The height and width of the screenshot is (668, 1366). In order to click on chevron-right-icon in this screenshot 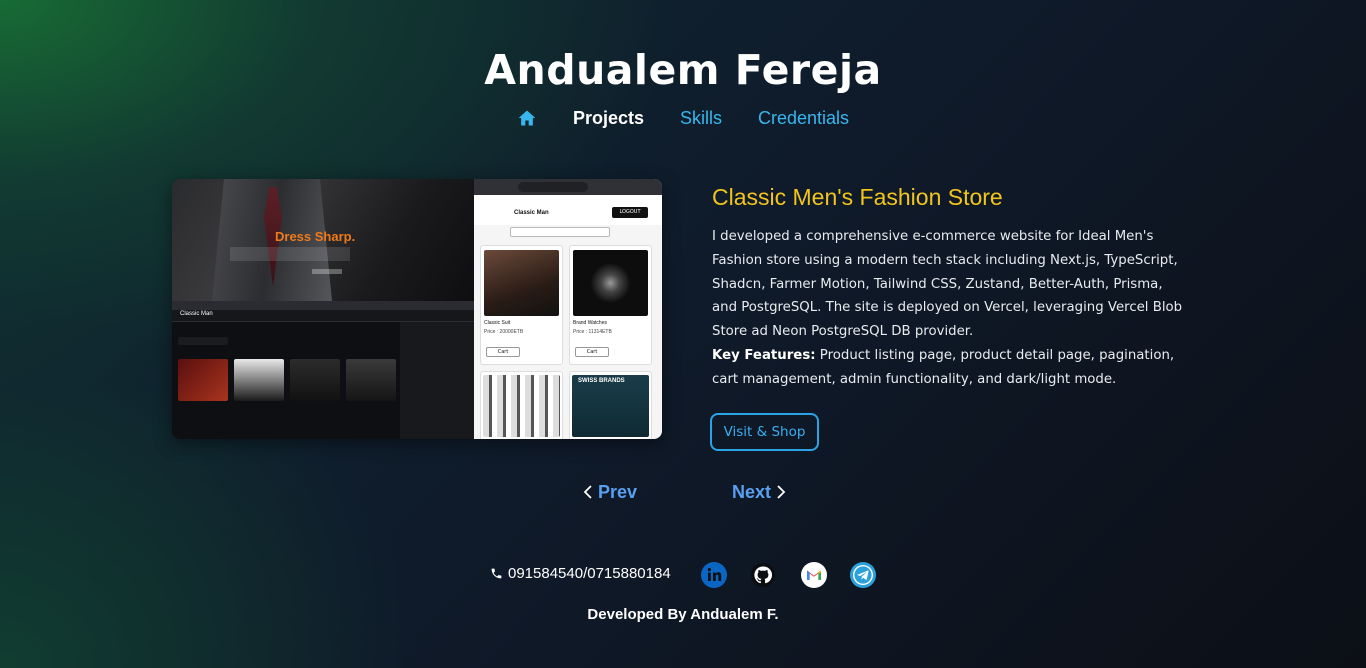, I will do `click(781, 492)`.